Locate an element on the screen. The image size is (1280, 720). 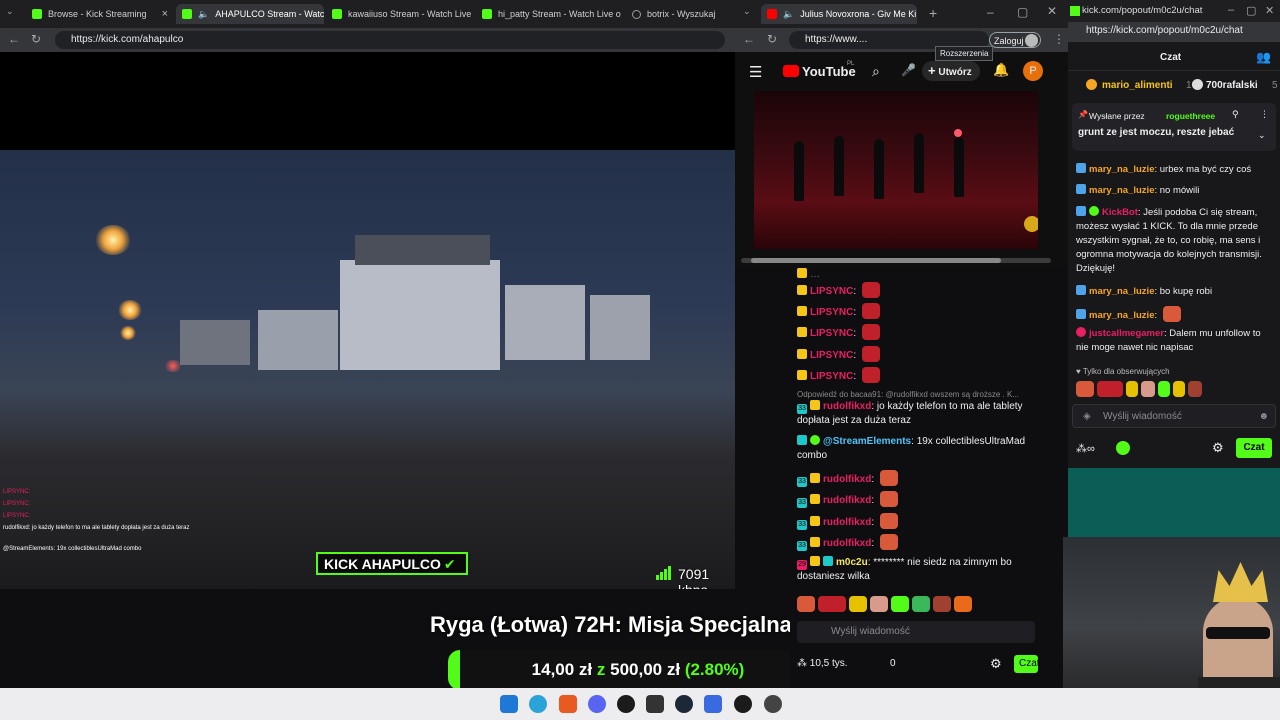
bitrate-readout: 7091 kbps is located at coordinates (694, 577).